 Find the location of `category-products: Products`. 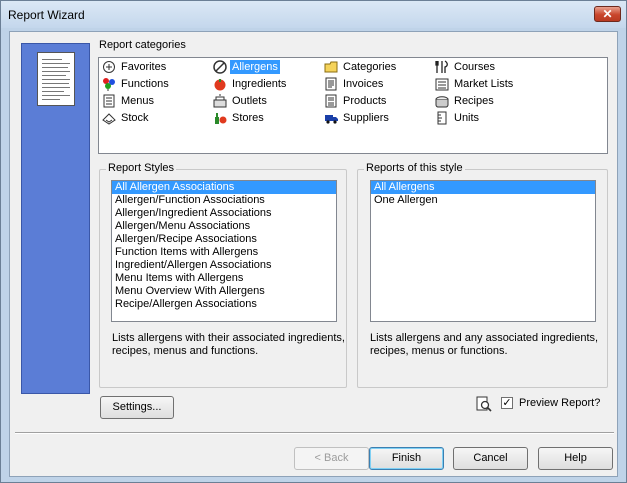

category-products: Products is located at coordinates (356, 101).